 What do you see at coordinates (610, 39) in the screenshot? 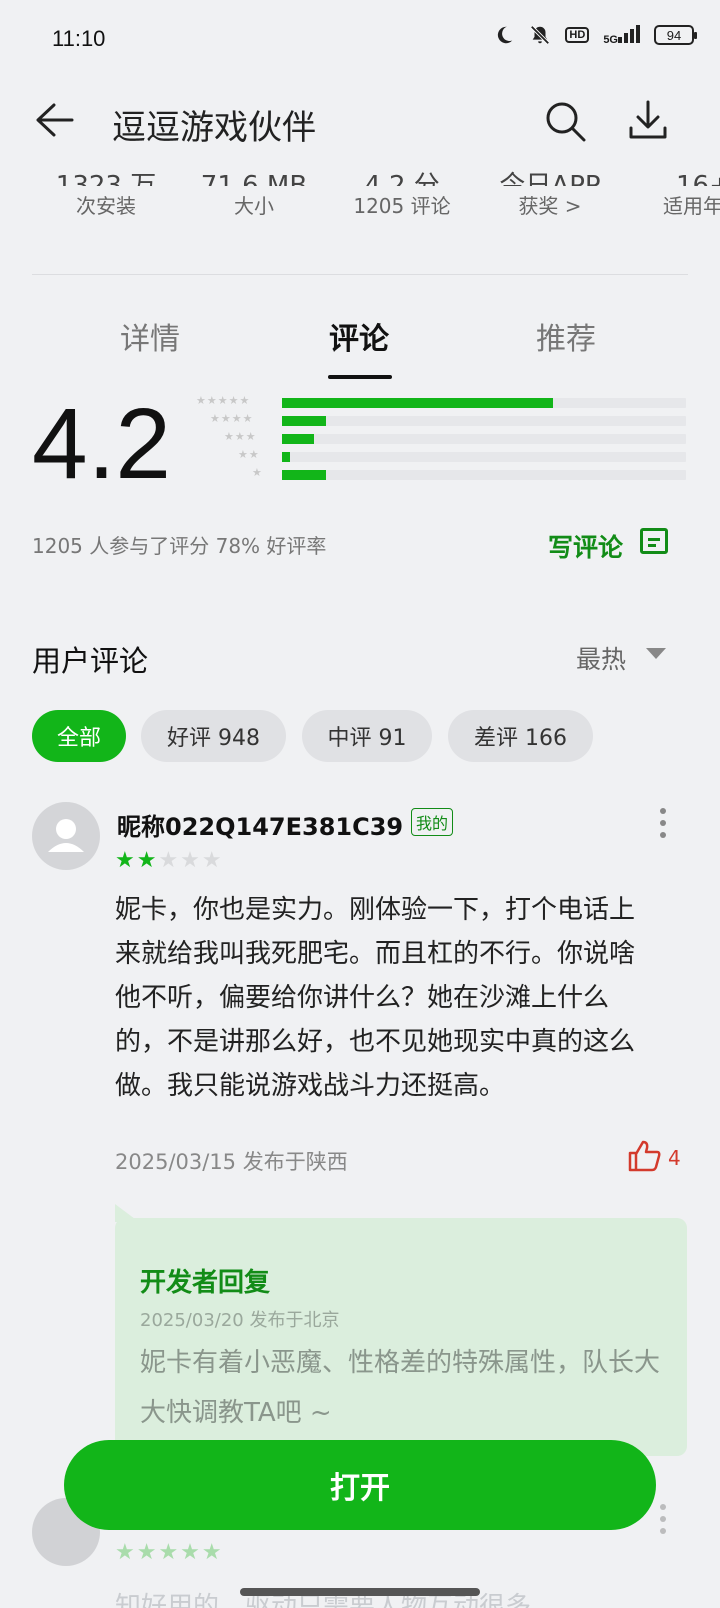
I see `network-type: 5G` at bounding box center [610, 39].